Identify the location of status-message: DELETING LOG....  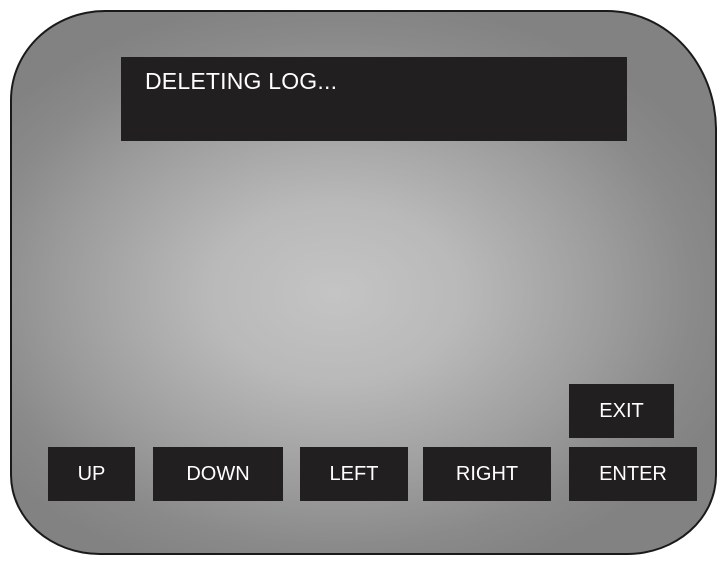
(241, 81).